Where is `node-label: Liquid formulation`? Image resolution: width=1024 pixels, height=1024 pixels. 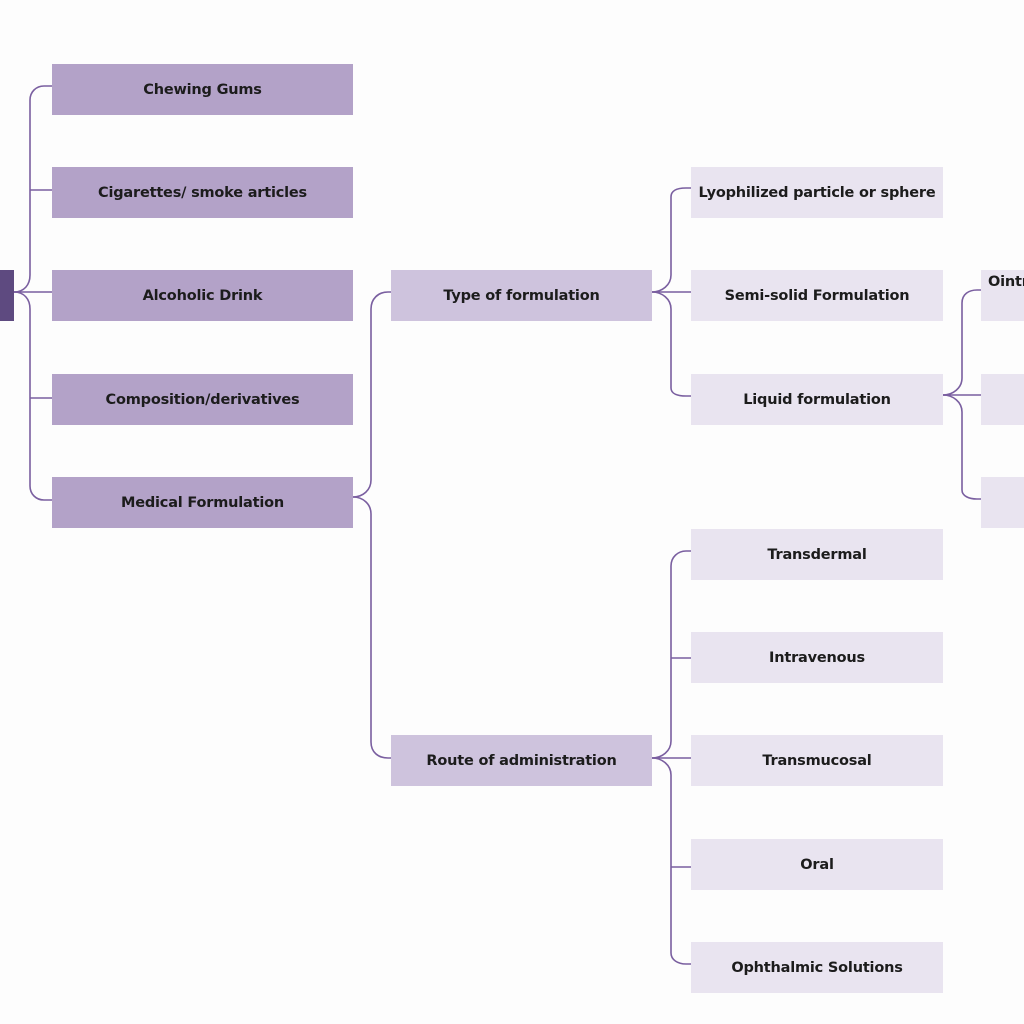
node-label: Liquid formulation is located at coordinates (817, 399).